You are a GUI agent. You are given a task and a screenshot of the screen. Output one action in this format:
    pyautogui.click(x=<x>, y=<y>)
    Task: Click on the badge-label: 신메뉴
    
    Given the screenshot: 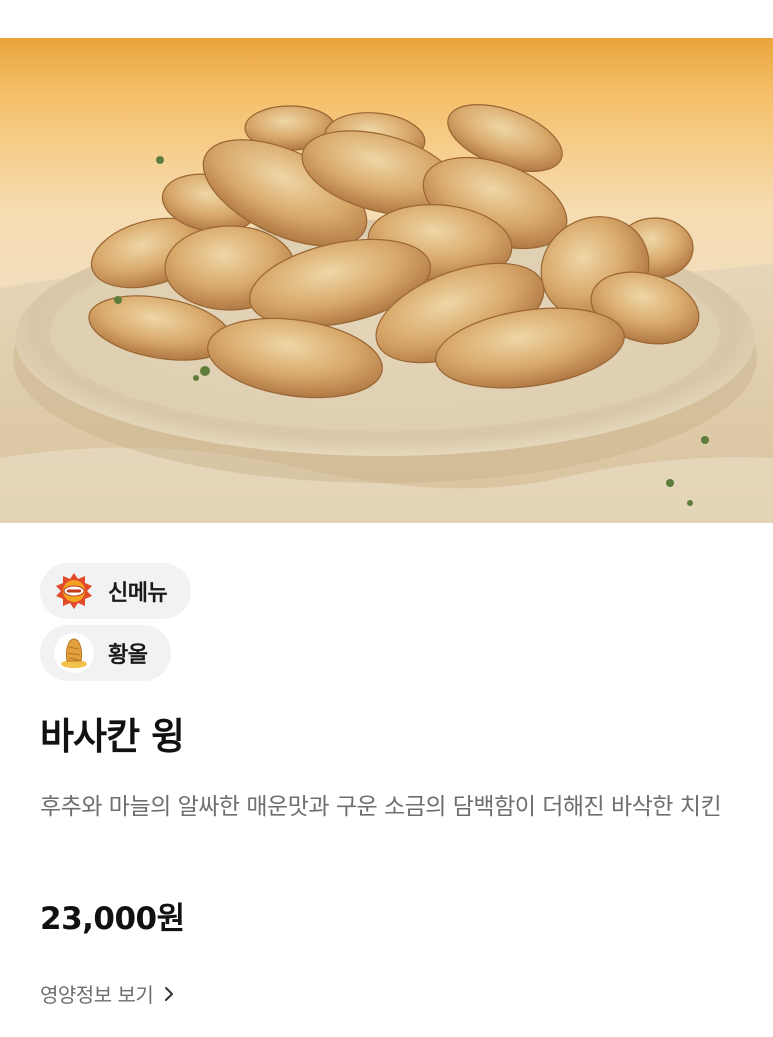 What is the action you would take?
    pyautogui.click(x=138, y=593)
    